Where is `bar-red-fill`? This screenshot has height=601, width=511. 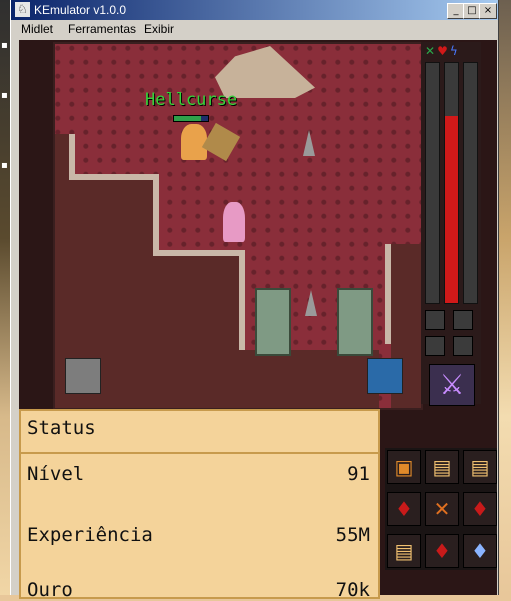
bar-red-fill is located at coordinates (451, 209).